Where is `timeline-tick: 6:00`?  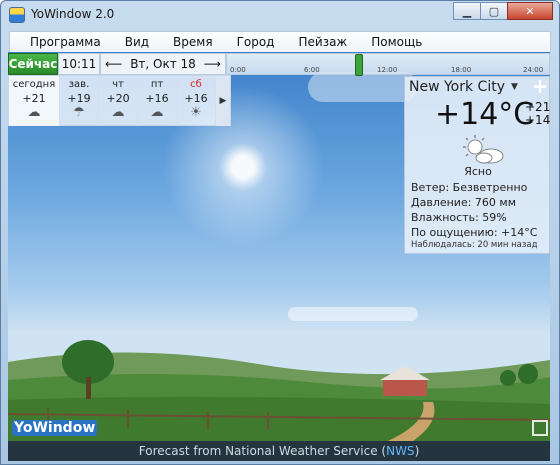 timeline-tick: 6:00 is located at coordinates (312, 70).